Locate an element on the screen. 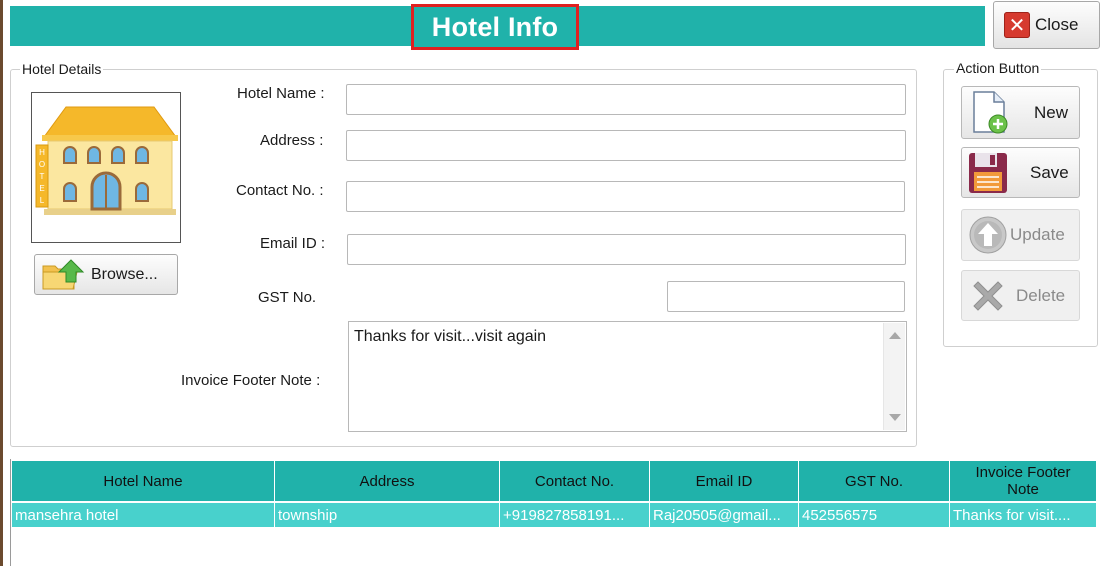 The height and width of the screenshot is (566, 1101). address-input is located at coordinates (626, 145).